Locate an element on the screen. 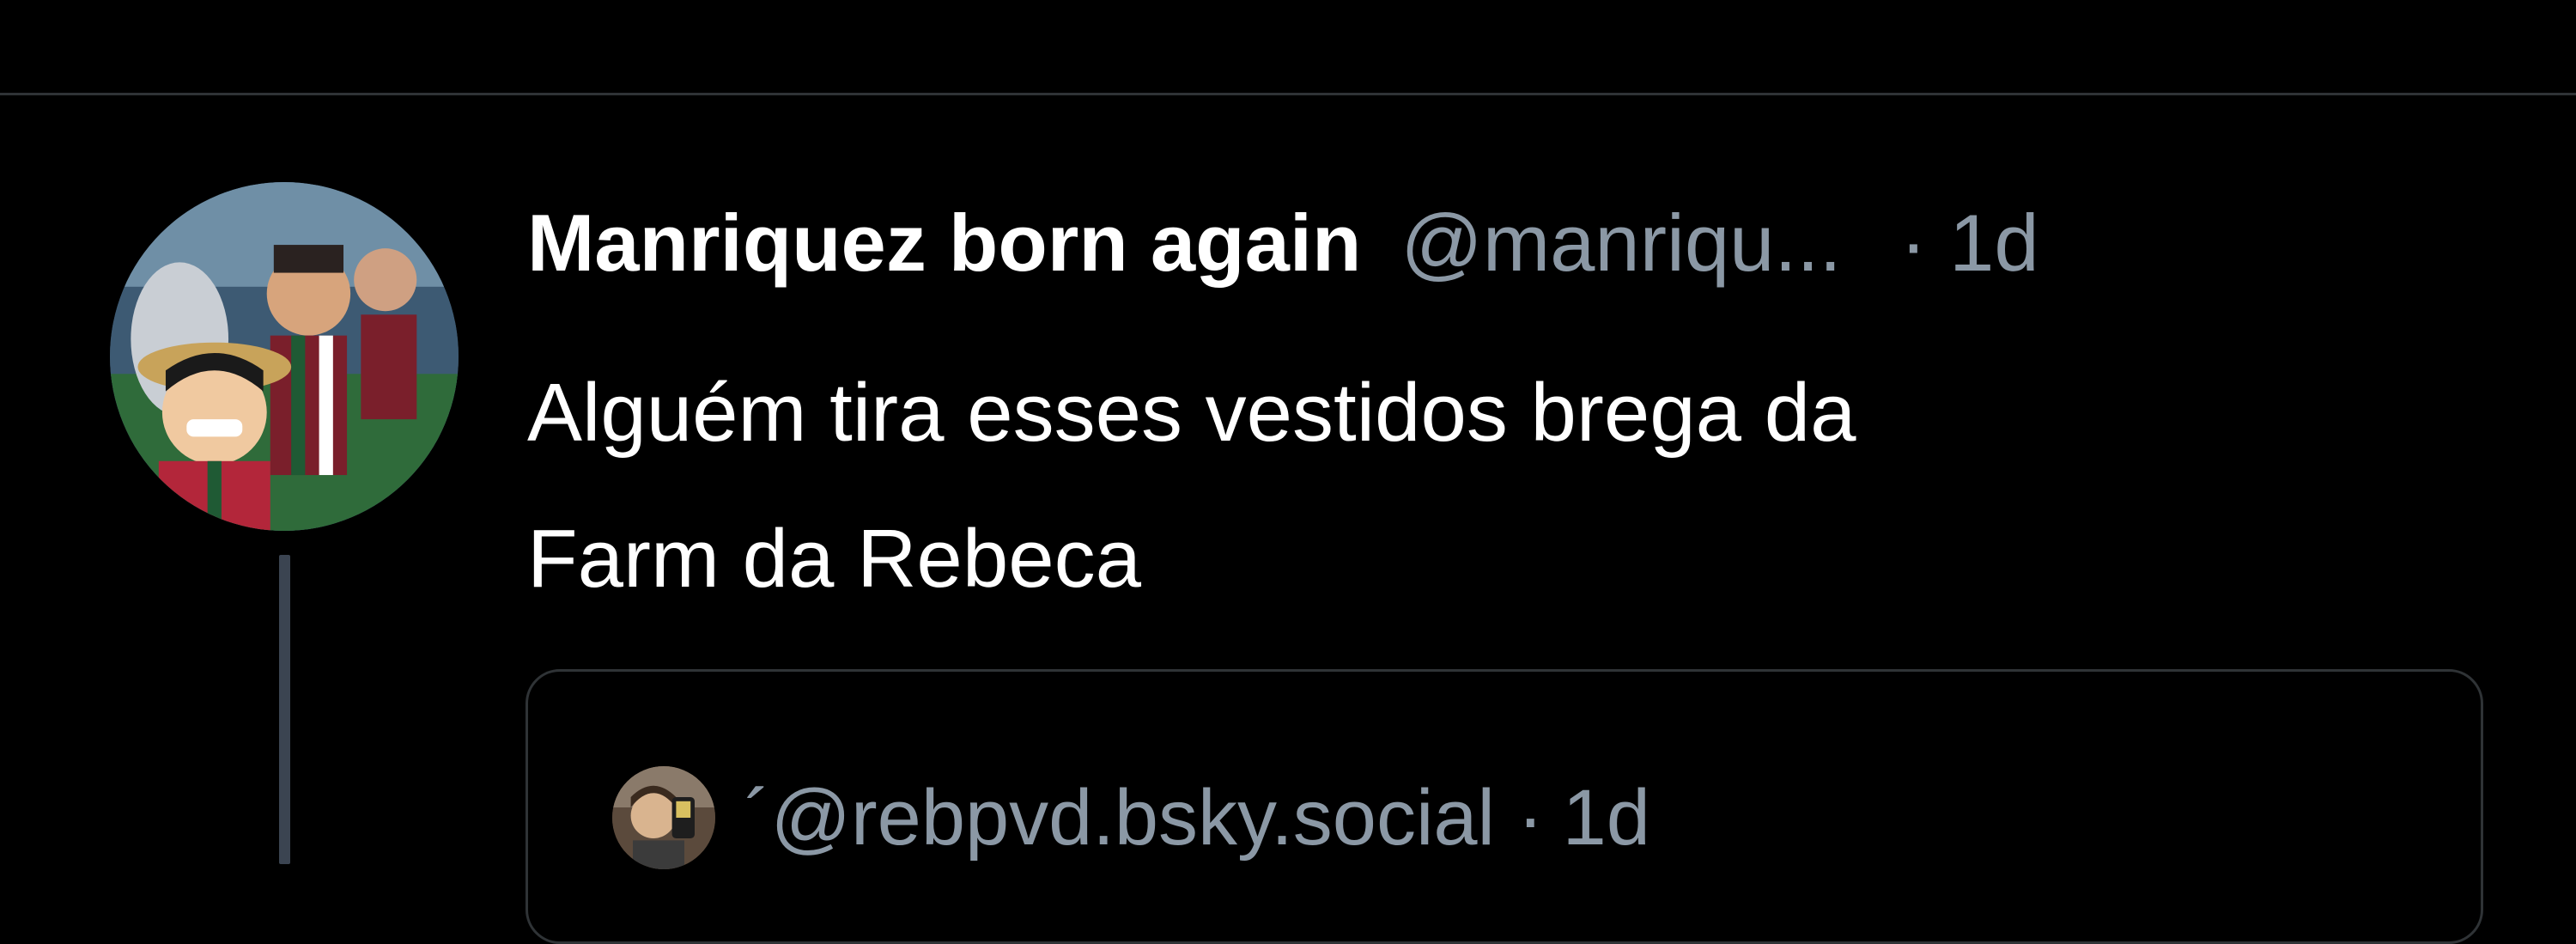  quoted-author-handle: ´@rebpvd.bsky.social is located at coordinates (1119, 818).